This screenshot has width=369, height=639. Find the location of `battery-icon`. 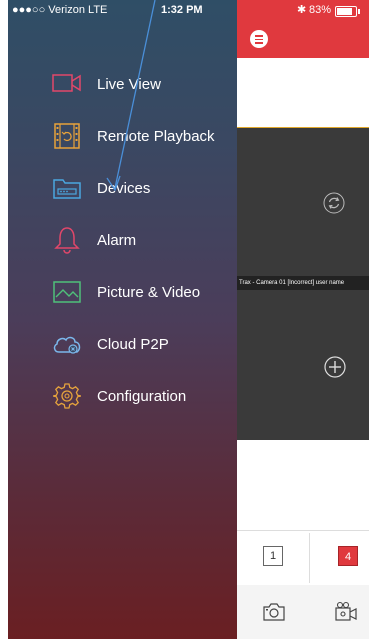

battery-icon is located at coordinates (347, 11).